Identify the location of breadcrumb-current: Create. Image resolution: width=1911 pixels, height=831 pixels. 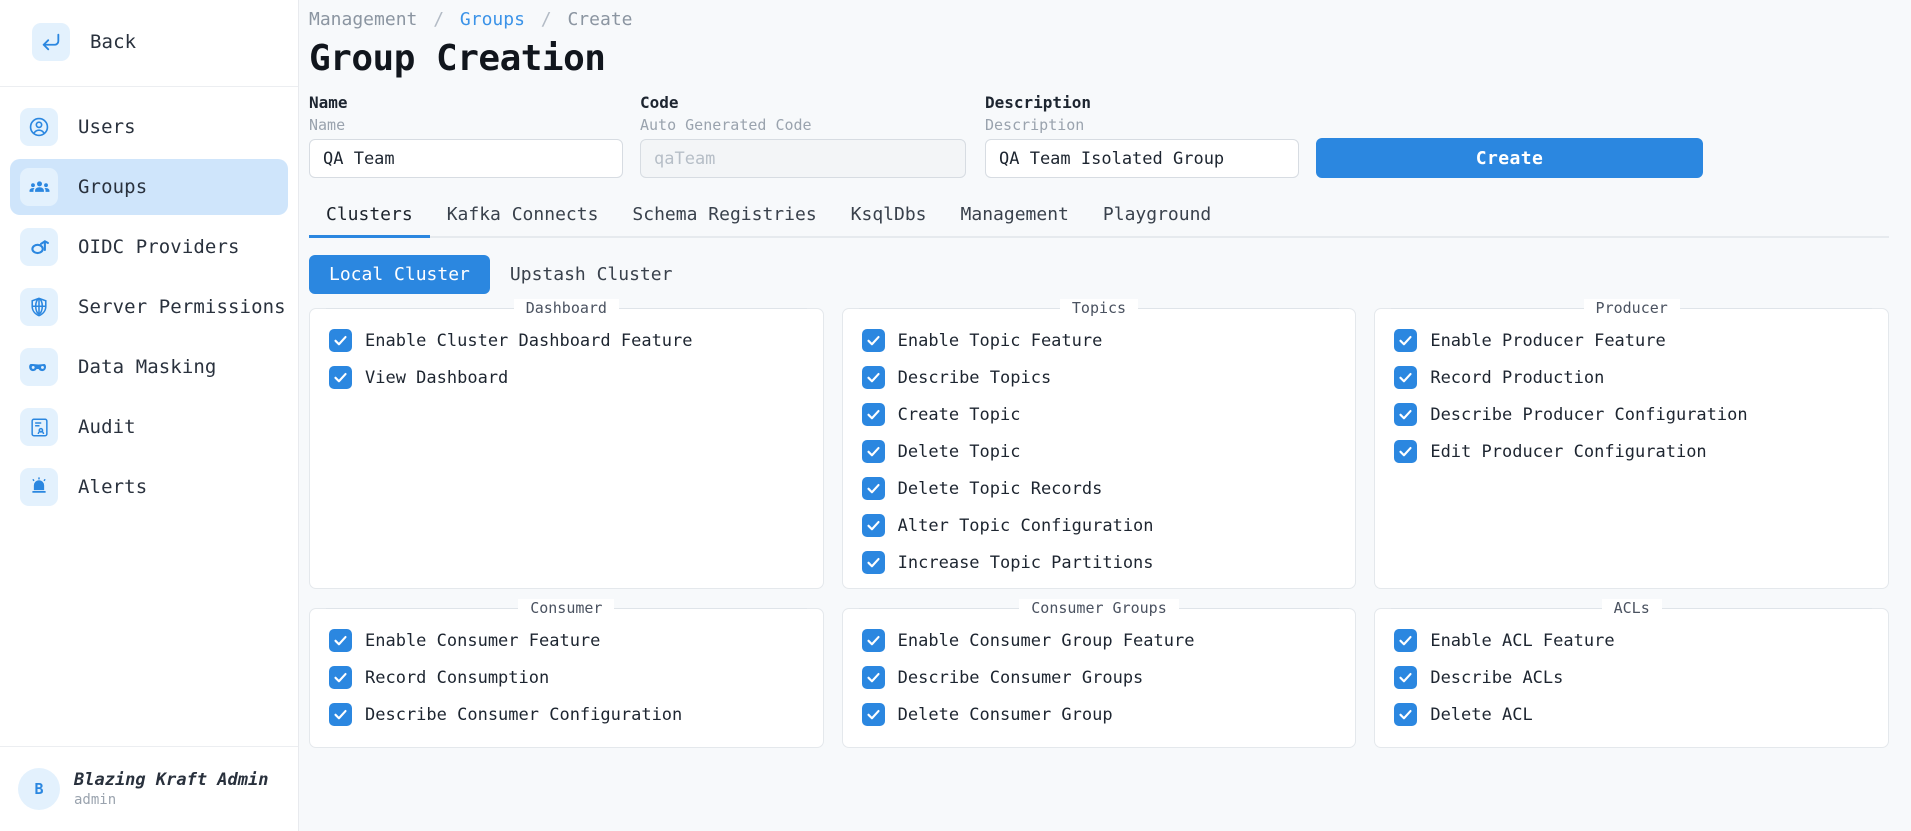
(600, 19).